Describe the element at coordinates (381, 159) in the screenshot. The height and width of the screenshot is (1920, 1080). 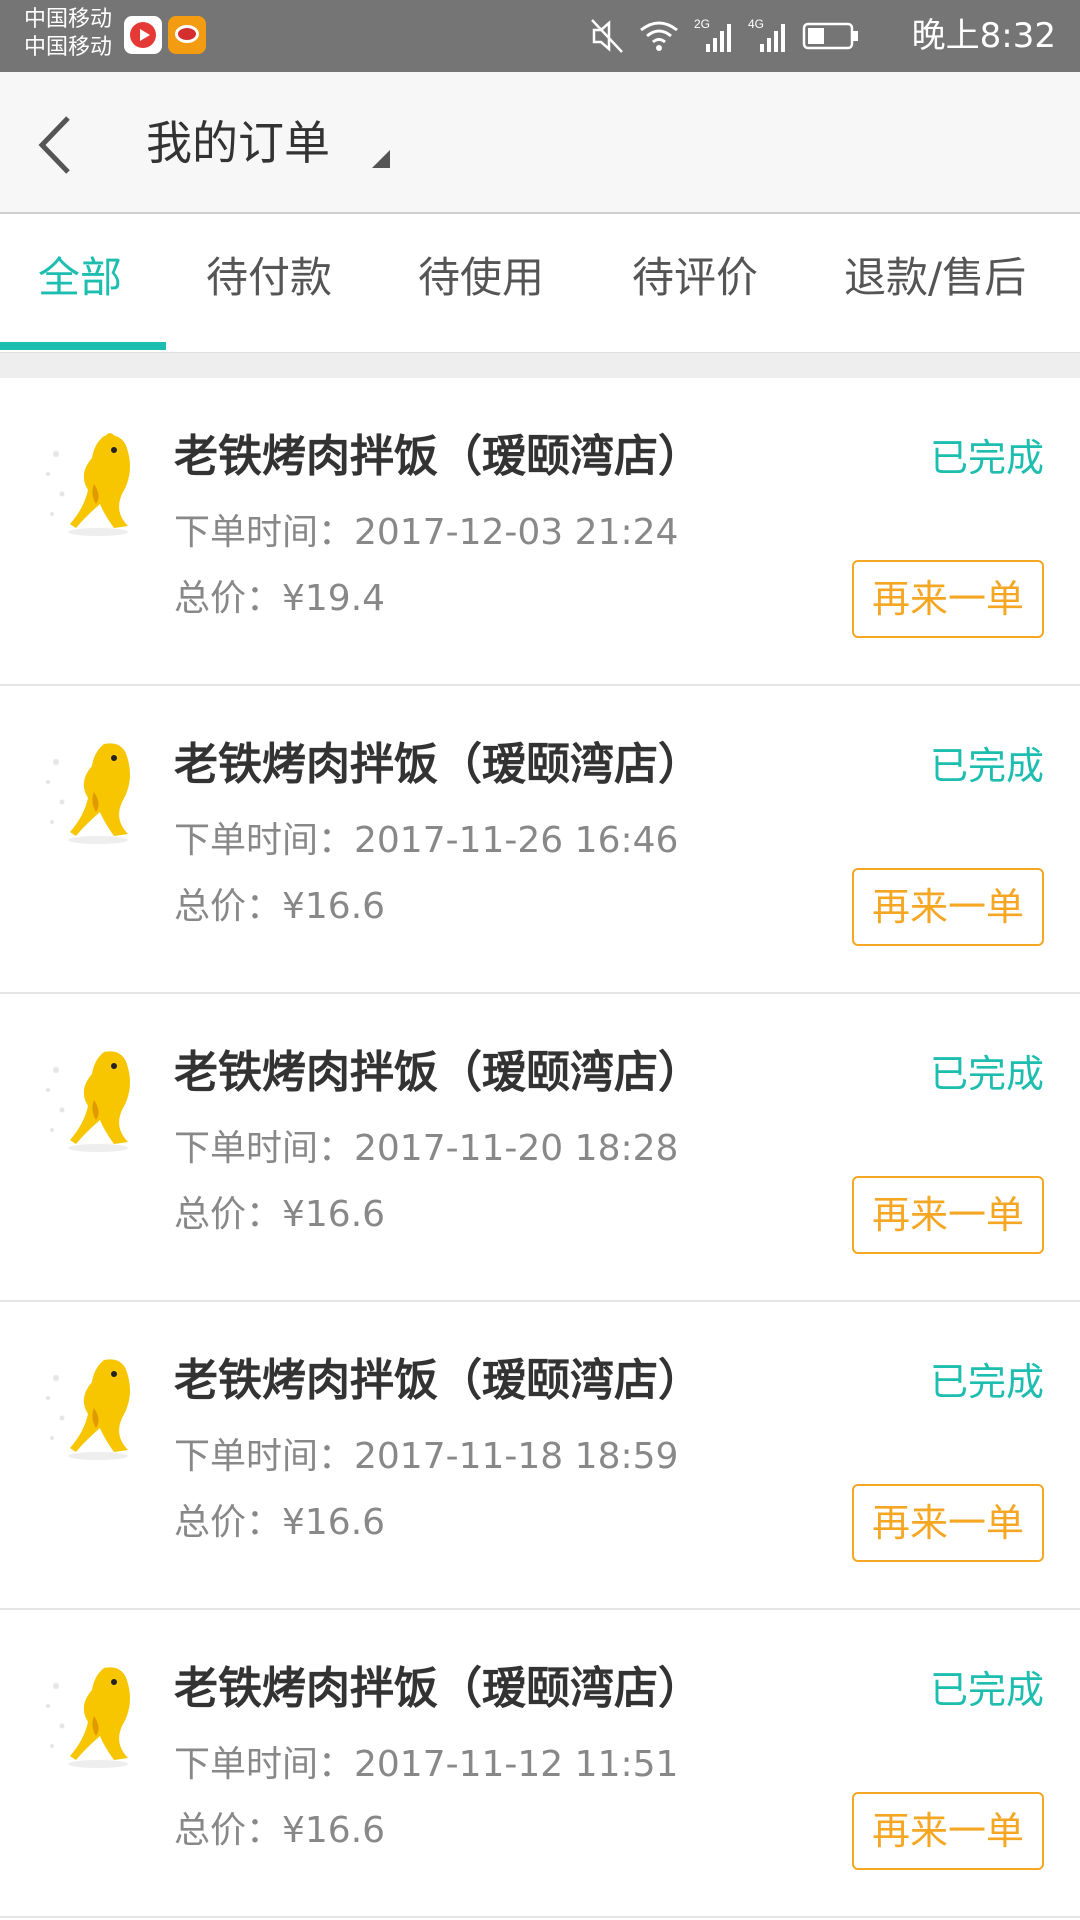
I see `dropdown-caret-icon` at that location.